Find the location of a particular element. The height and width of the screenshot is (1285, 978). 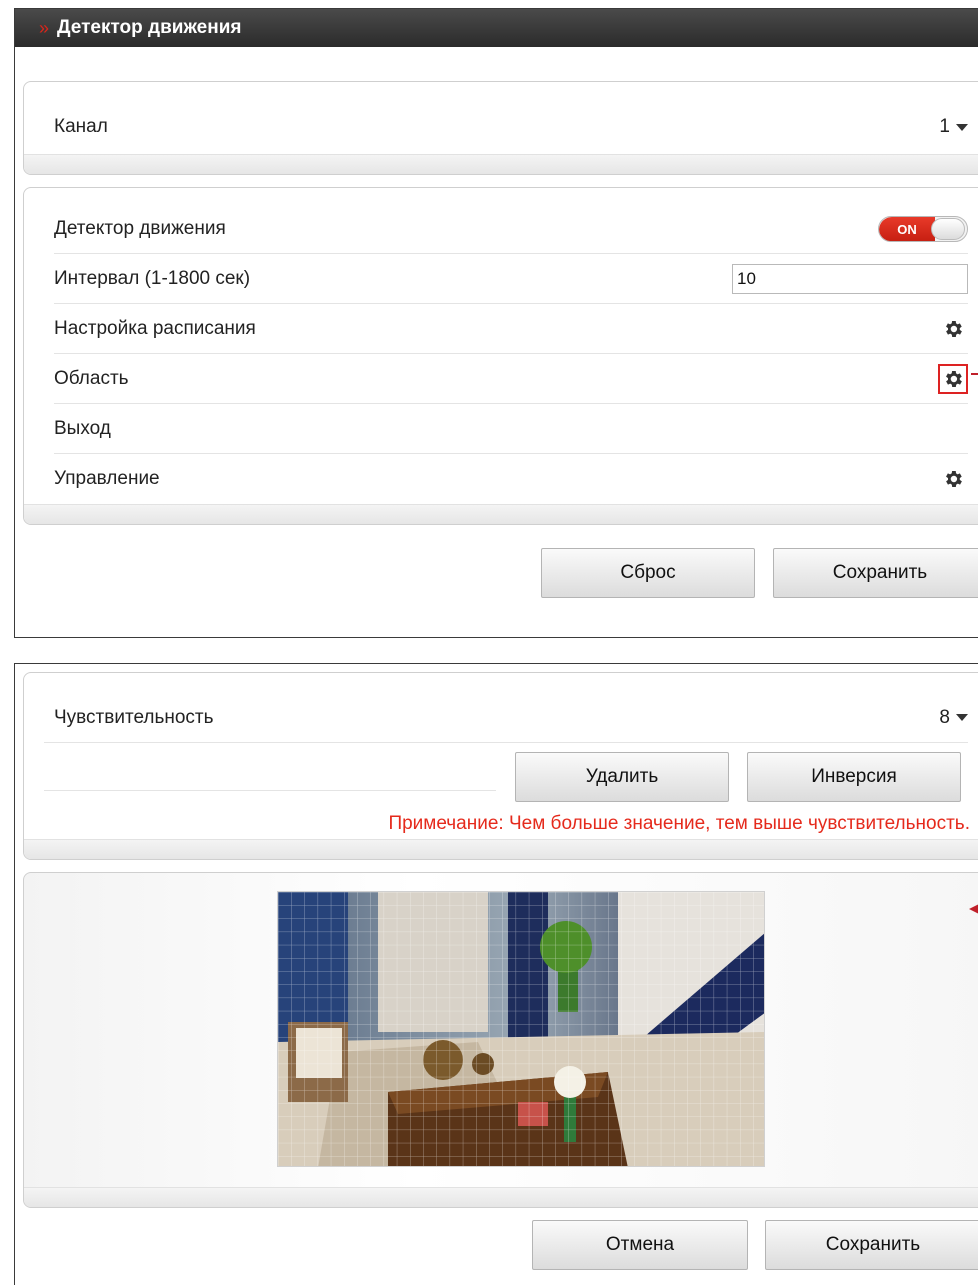

setting-row-area: Область is located at coordinates (511, 379).